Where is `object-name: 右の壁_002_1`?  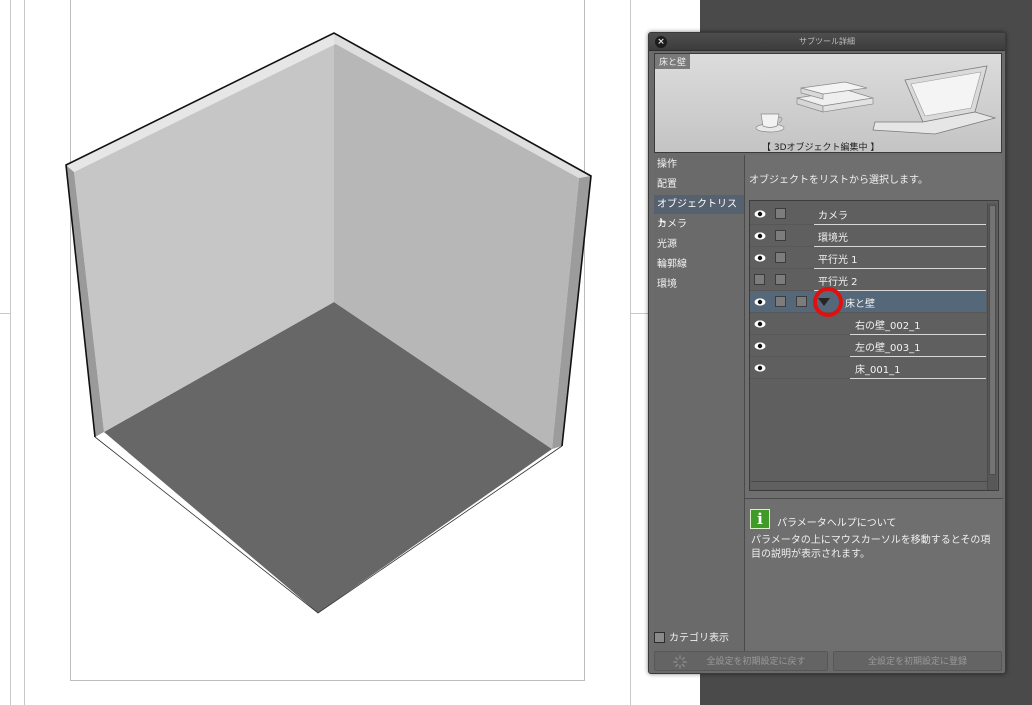
object-name: 右の壁_002_1 is located at coordinates (888, 326).